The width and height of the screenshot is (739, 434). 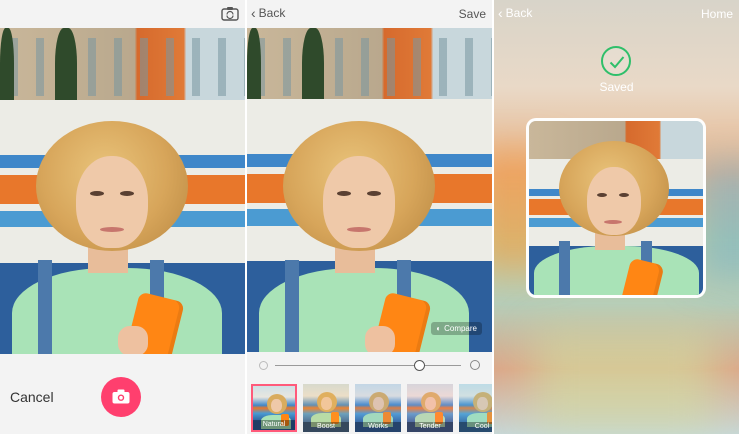 I want to click on camera-switch-icon, so click(x=230, y=13).